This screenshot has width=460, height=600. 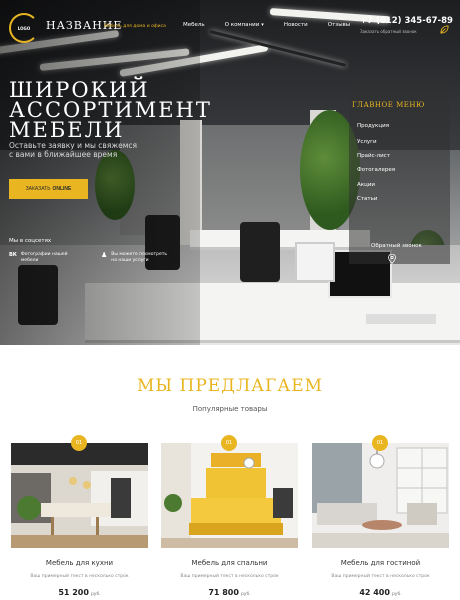 What do you see at coordinates (401, 319) in the screenshot?
I see `keyboard` at bounding box center [401, 319].